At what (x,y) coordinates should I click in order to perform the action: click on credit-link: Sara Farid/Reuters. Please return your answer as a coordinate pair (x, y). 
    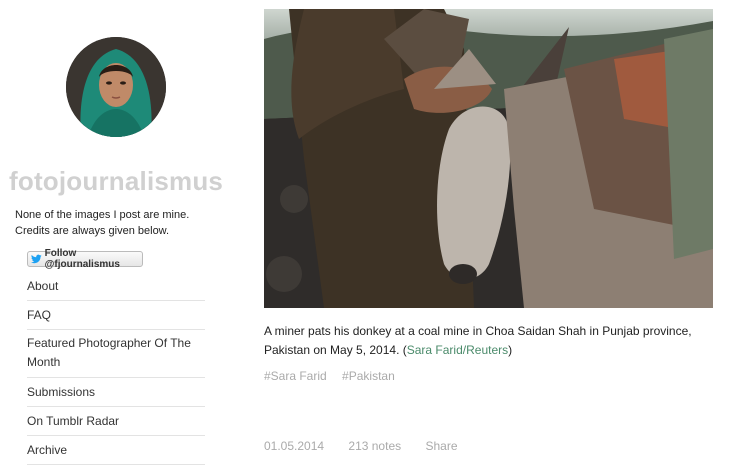
    Looking at the image, I should click on (457, 350).